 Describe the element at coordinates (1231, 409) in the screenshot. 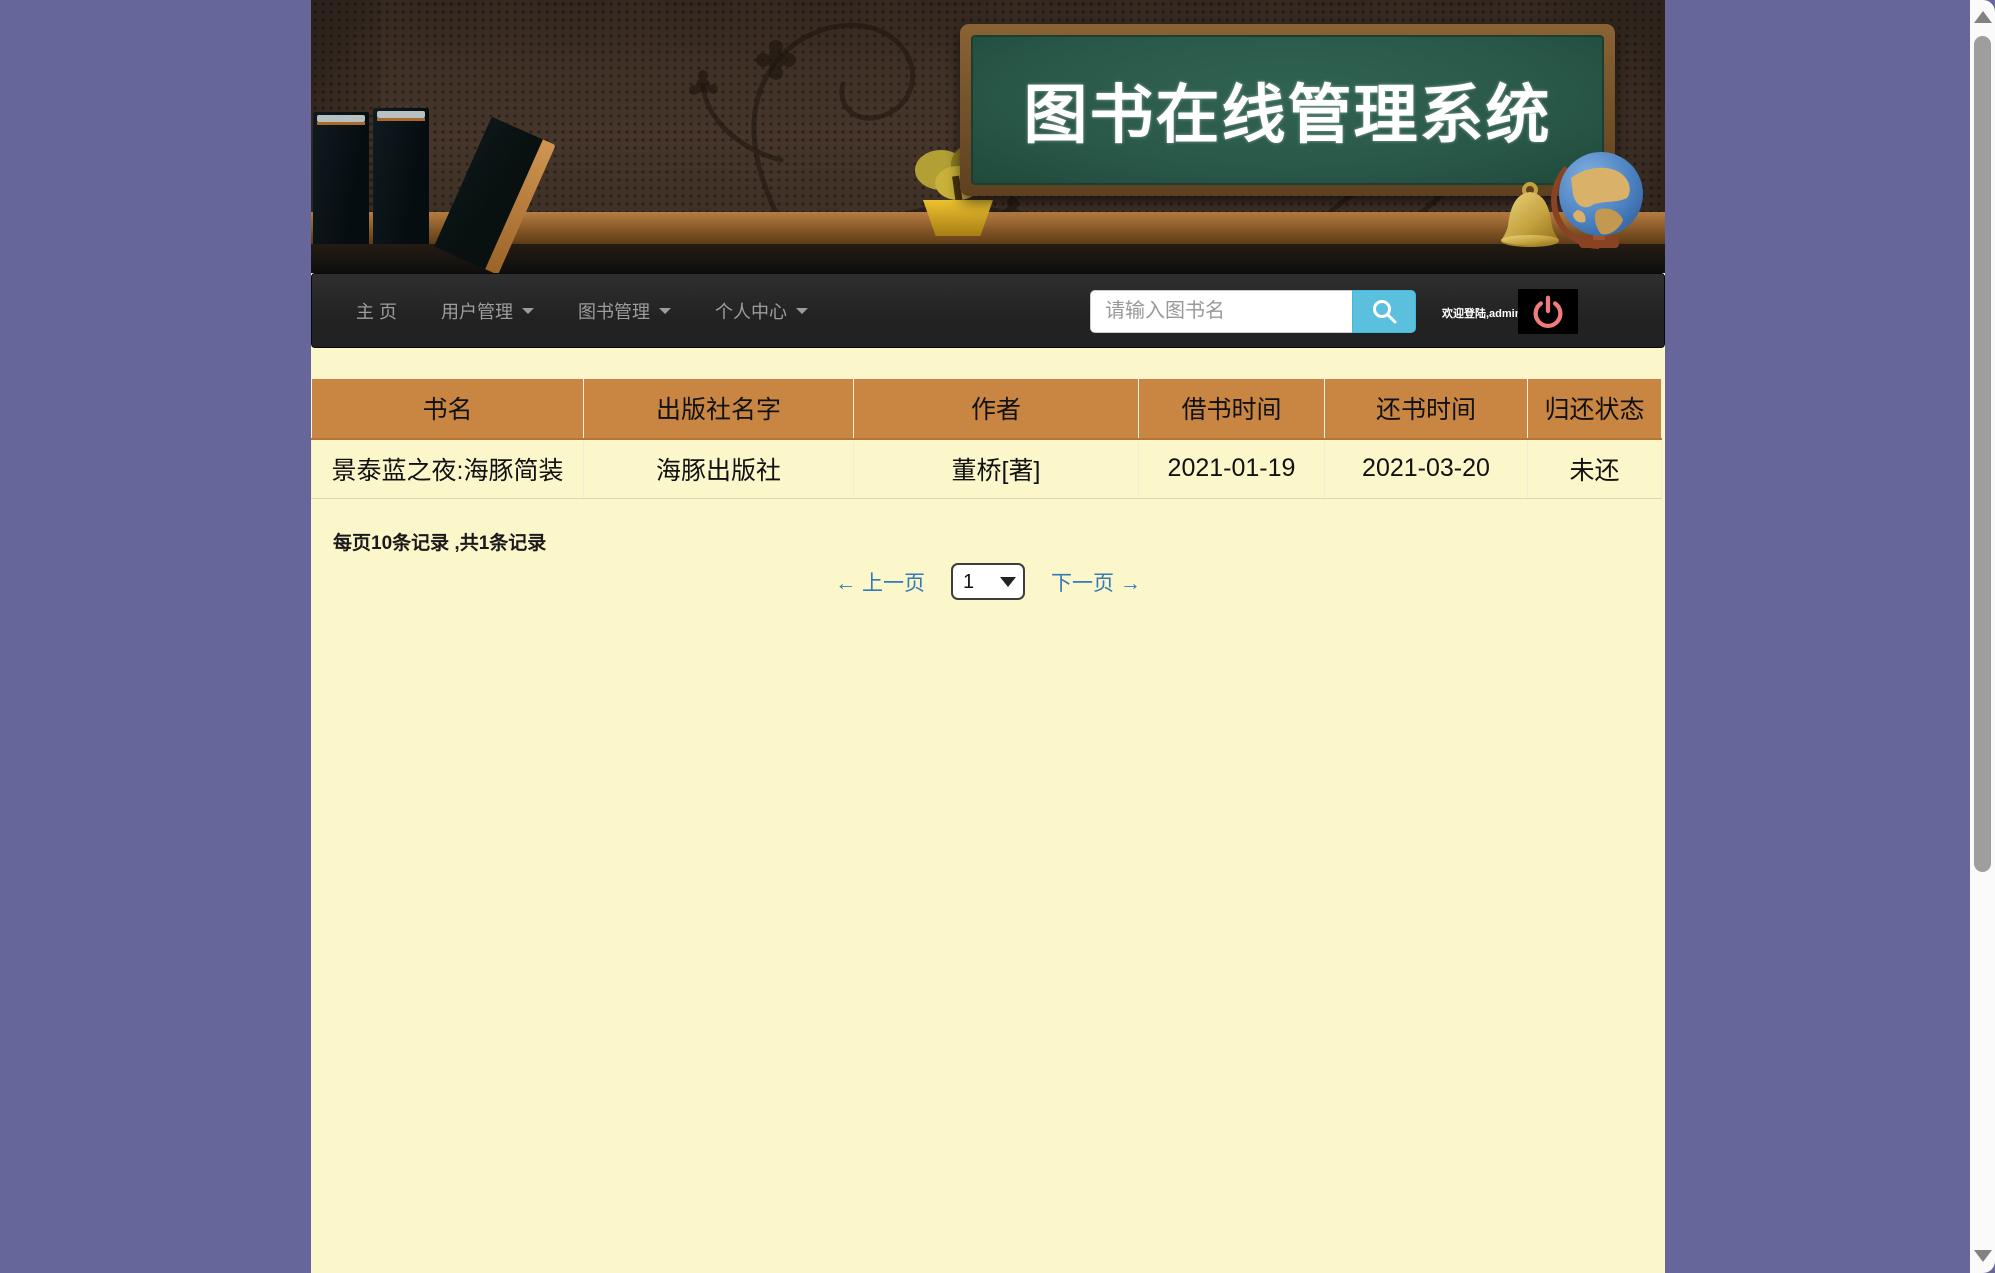

I see `column-header-borrow-date: 借书时间` at that location.